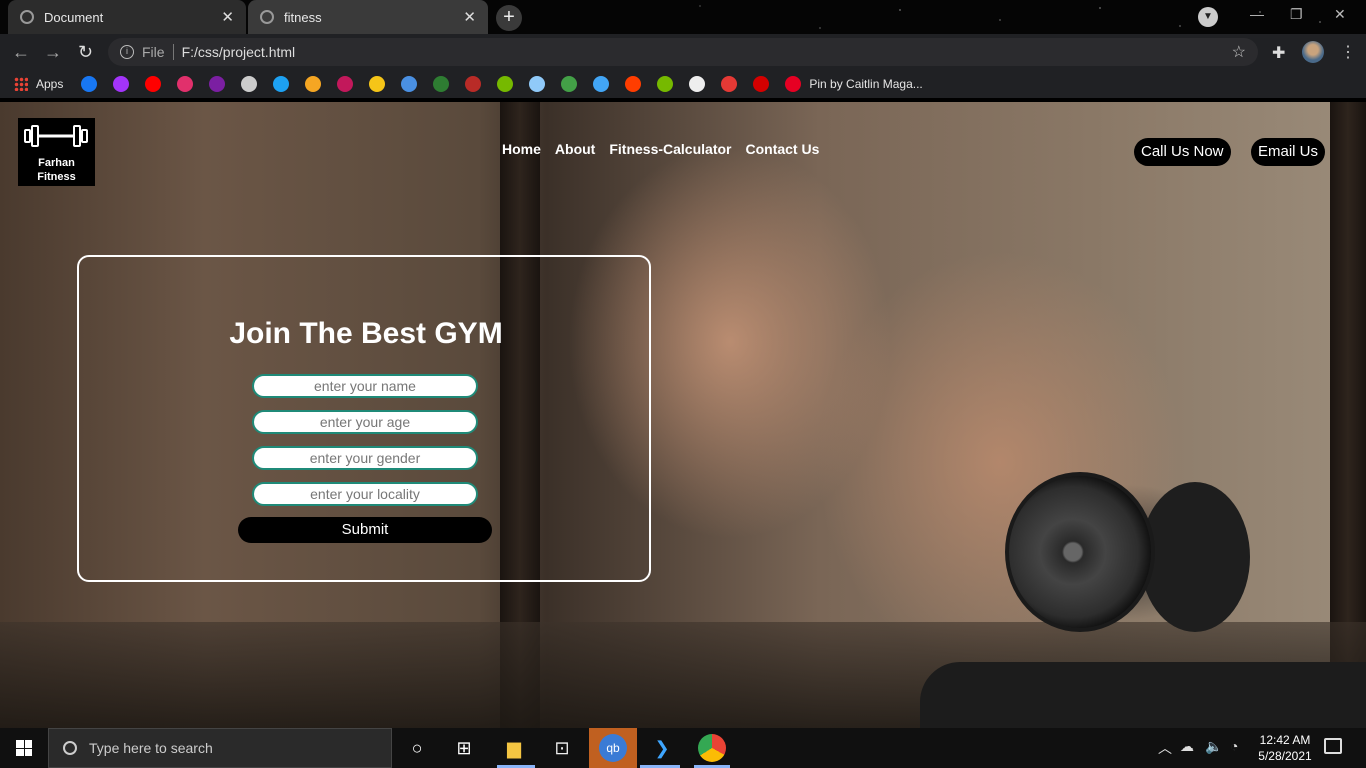  I want to click on barbell-icon, so click(56, 136).